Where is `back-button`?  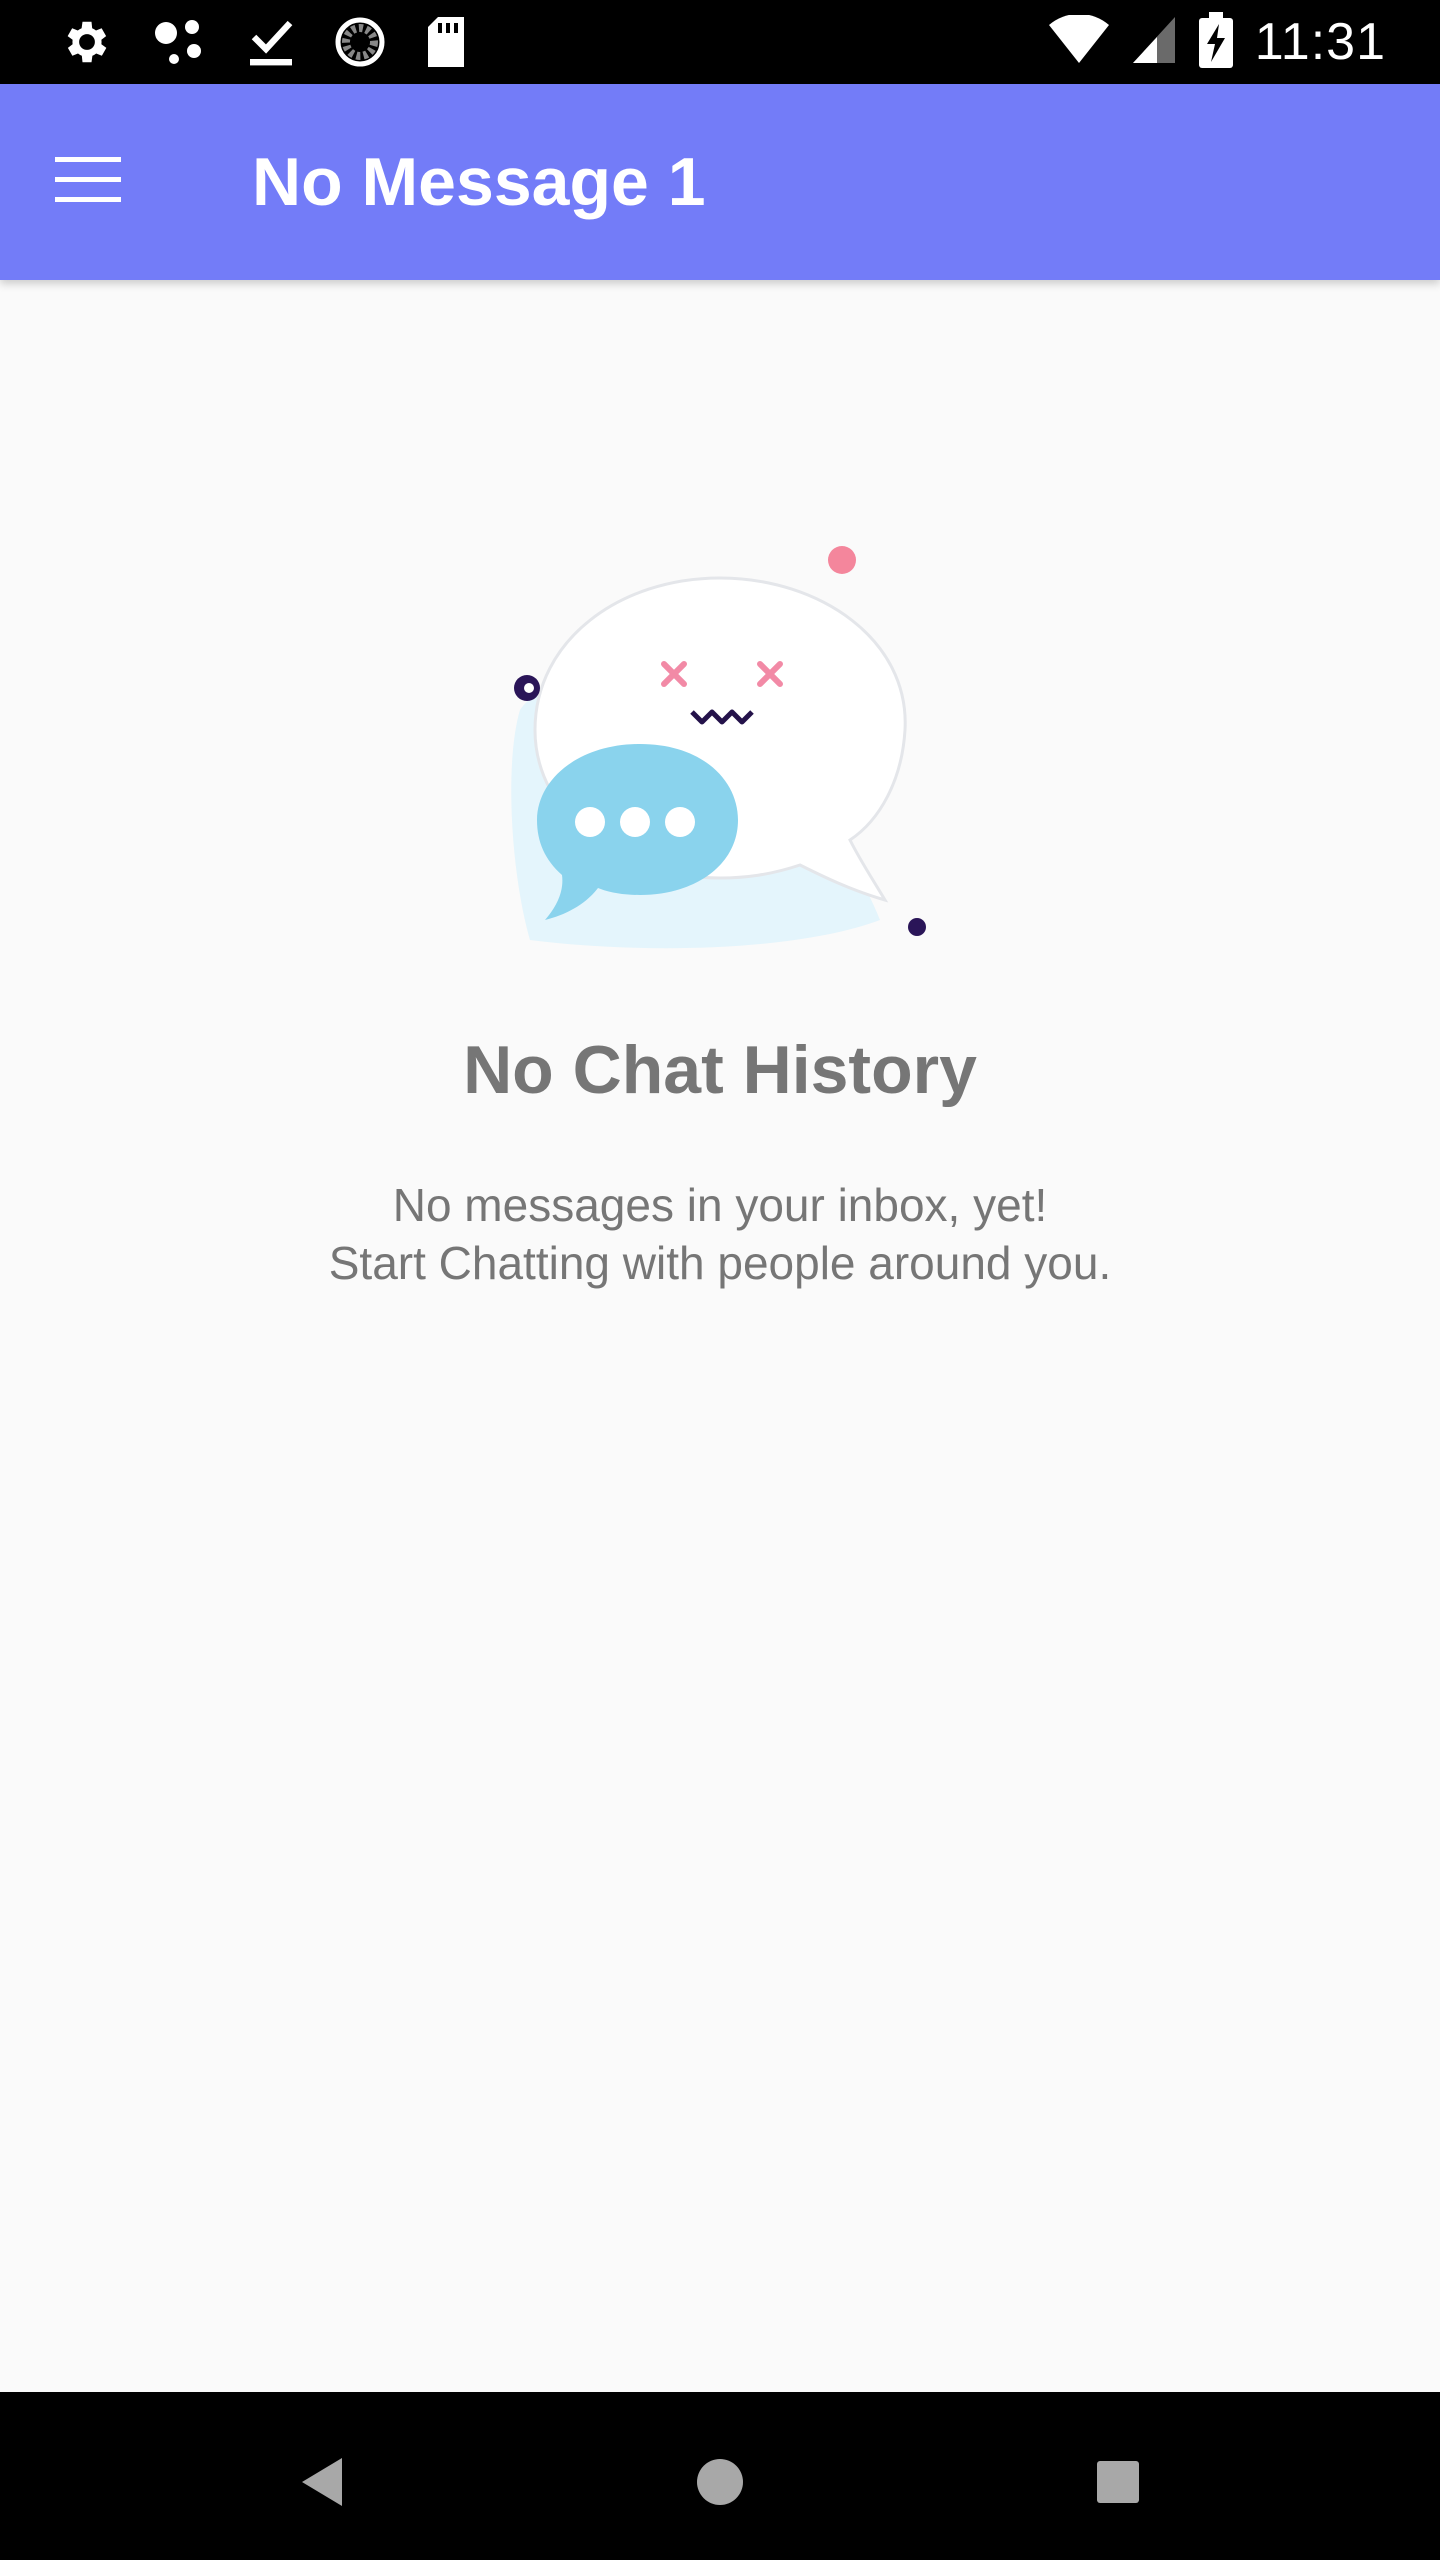
back-button is located at coordinates (322, 2484).